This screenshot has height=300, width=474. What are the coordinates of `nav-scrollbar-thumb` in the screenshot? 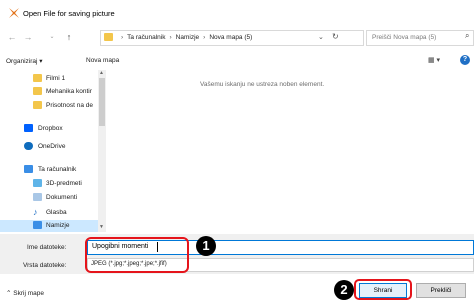 It's located at (102, 102).